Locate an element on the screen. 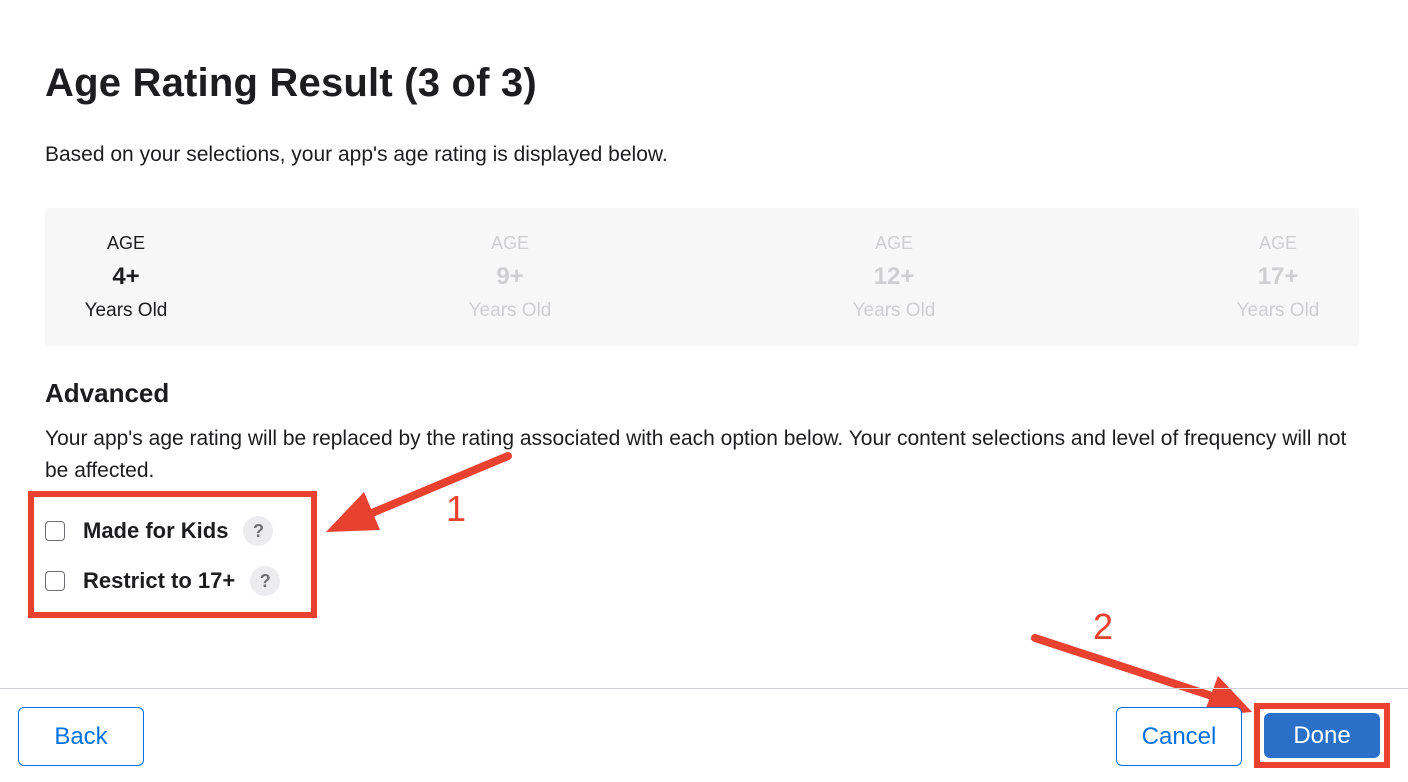 Image resolution: width=1408 pixels, height=782 pixels. rating-9plus: AGE 9+ Years Old is located at coordinates (510, 277).